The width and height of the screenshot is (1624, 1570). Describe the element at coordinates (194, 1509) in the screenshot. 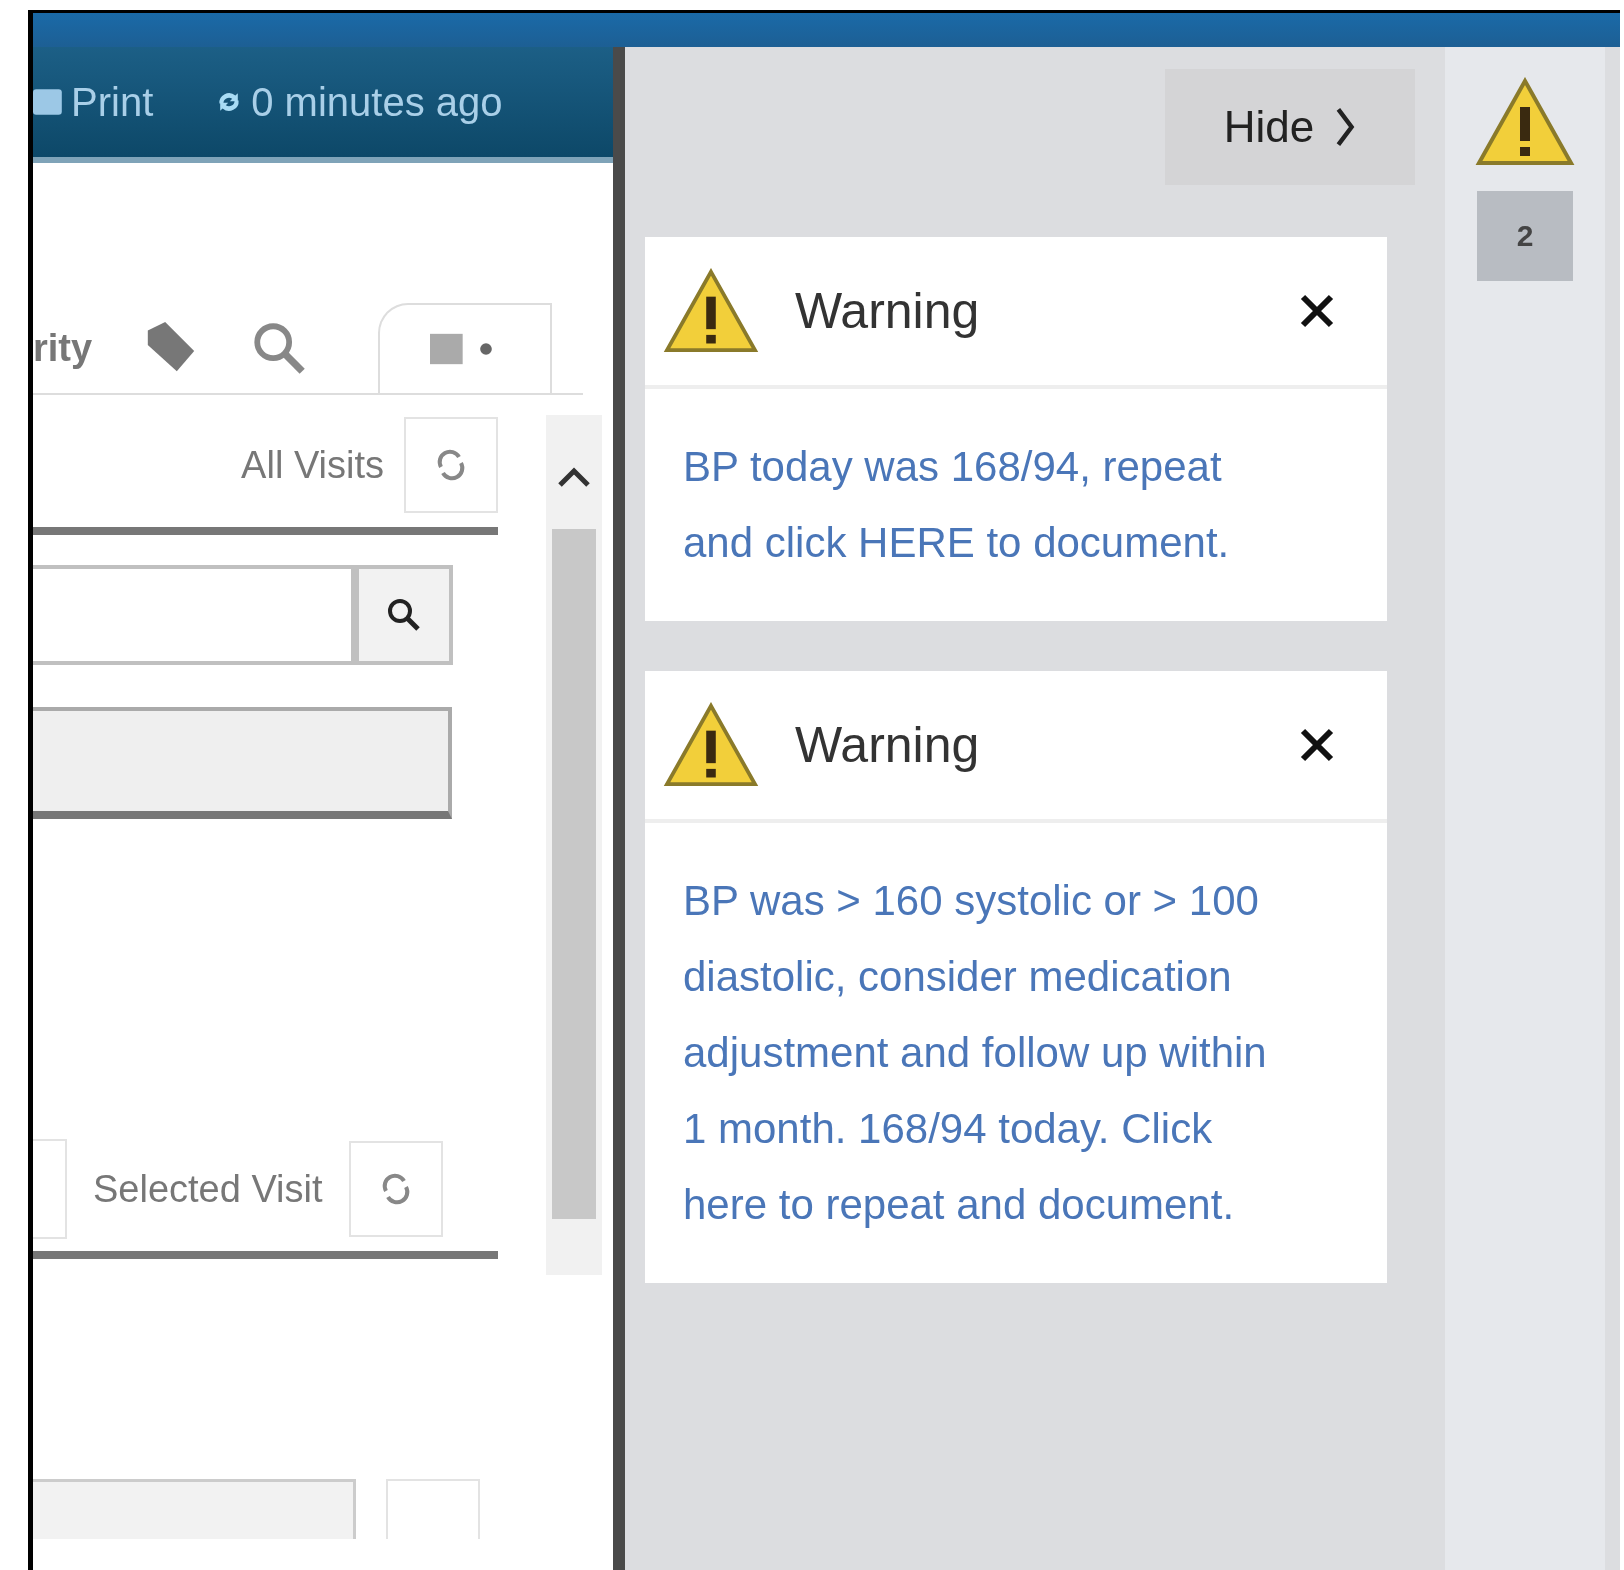

I see `dropdown-field` at that location.